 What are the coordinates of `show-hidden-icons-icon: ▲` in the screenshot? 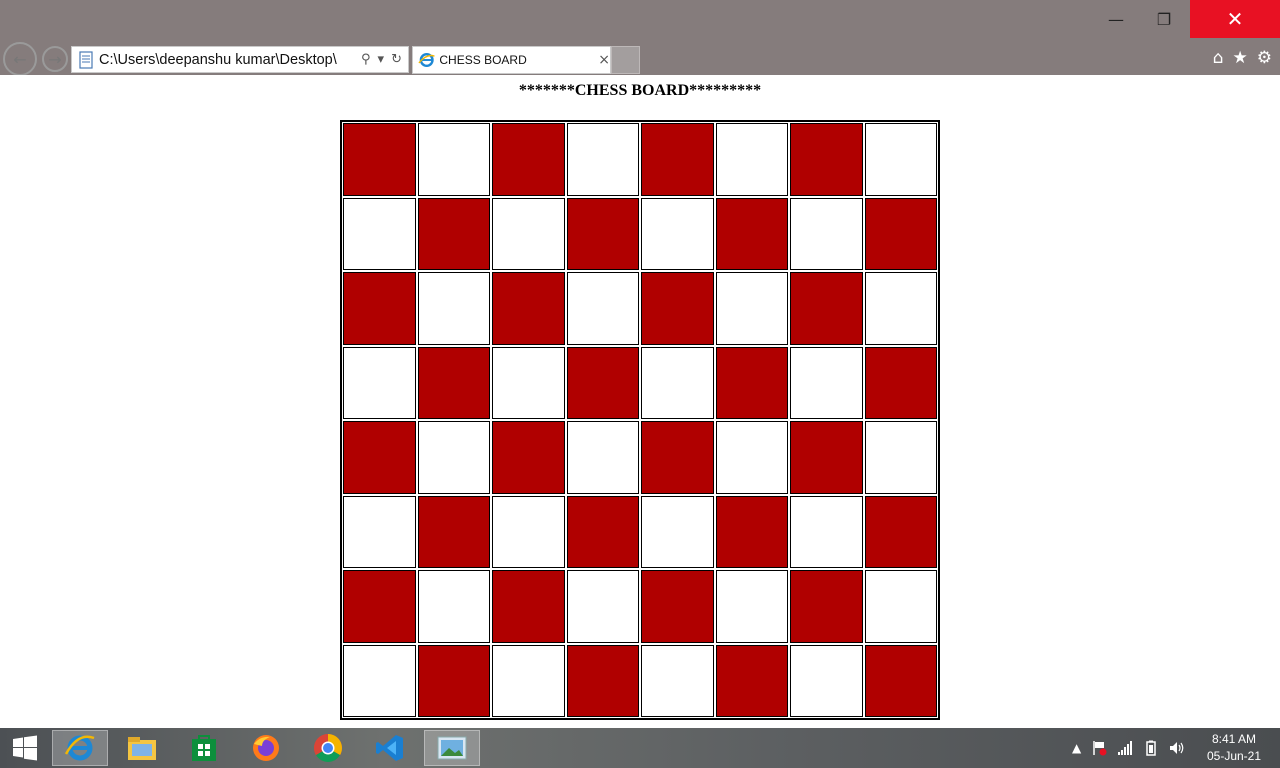 It's located at (1076, 748).